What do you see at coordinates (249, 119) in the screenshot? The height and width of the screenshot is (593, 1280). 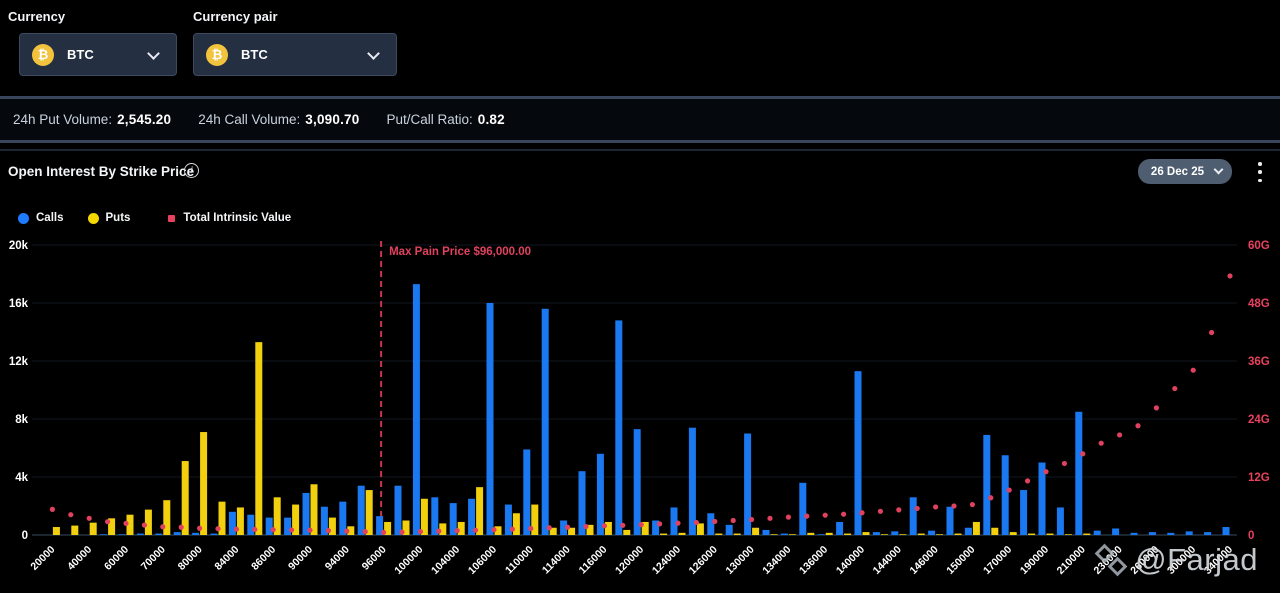 I see `call-volume-label: 24h Call Volume:` at bounding box center [249, 119].